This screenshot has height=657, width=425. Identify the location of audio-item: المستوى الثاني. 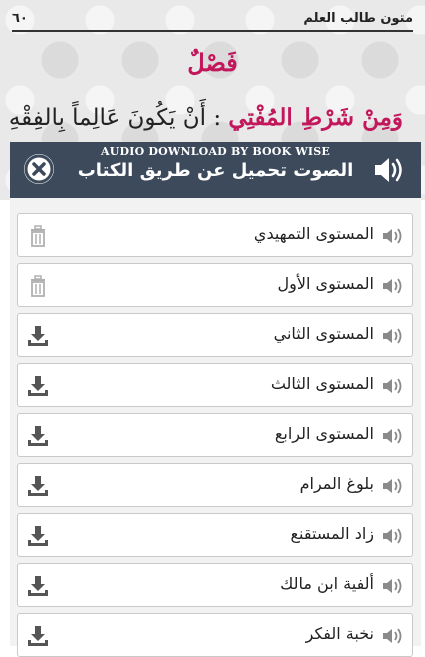
(215, 335).